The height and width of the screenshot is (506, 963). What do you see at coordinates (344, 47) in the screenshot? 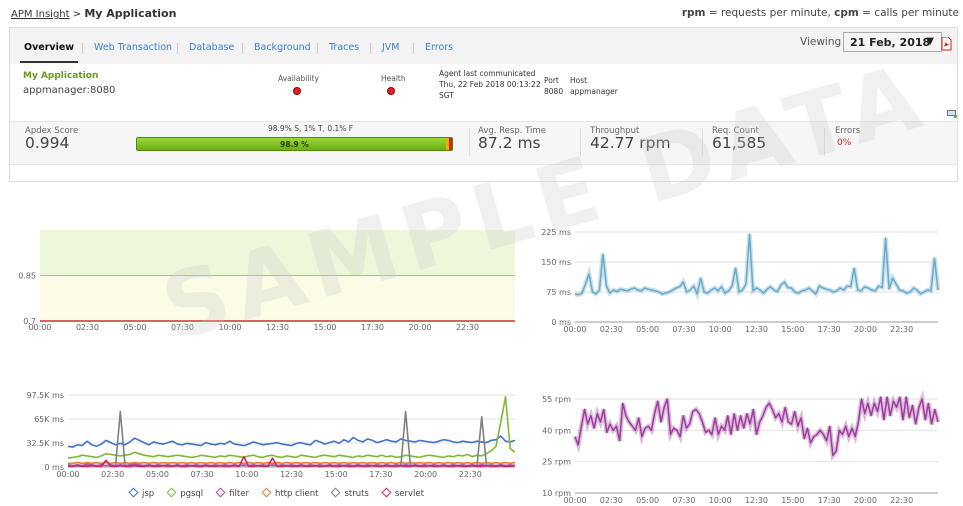
I see `tab-traces: Traces` at bounding box center [344, 47].